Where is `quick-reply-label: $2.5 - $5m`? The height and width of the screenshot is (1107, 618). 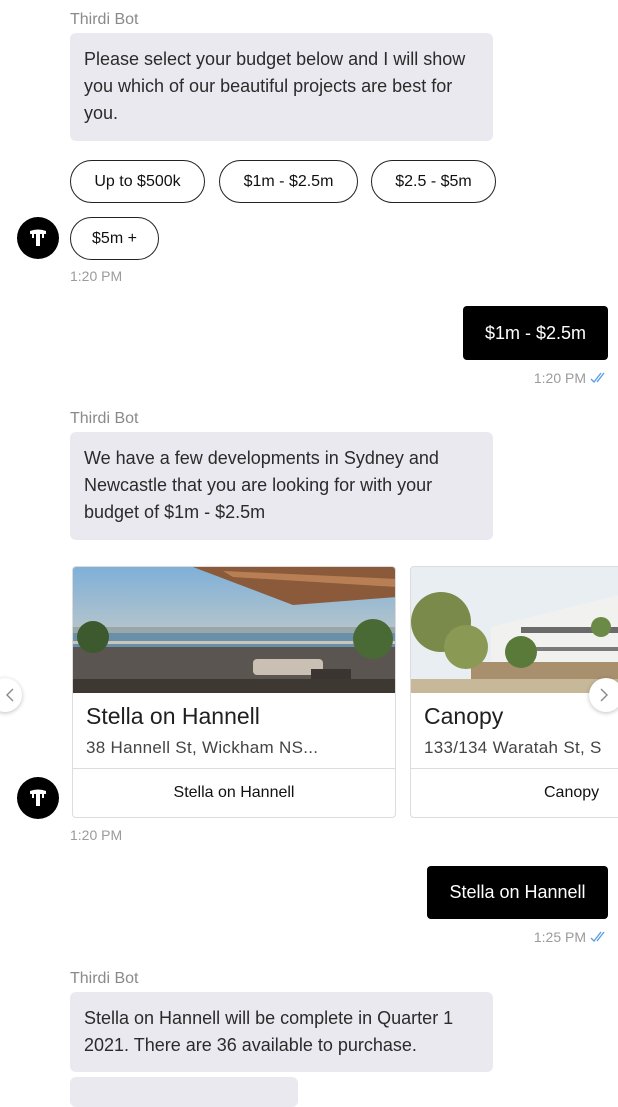
quick-reply-label: $2.5 - $5m is located at coordinates (433, 181).